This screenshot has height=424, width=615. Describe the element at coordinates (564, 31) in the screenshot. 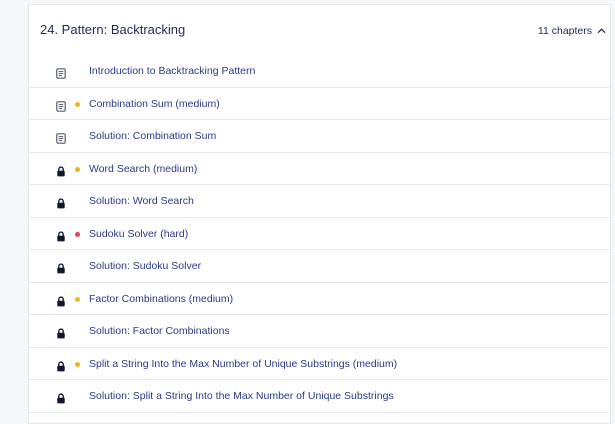

I see `chapter-count: 11 chapters` at that location.